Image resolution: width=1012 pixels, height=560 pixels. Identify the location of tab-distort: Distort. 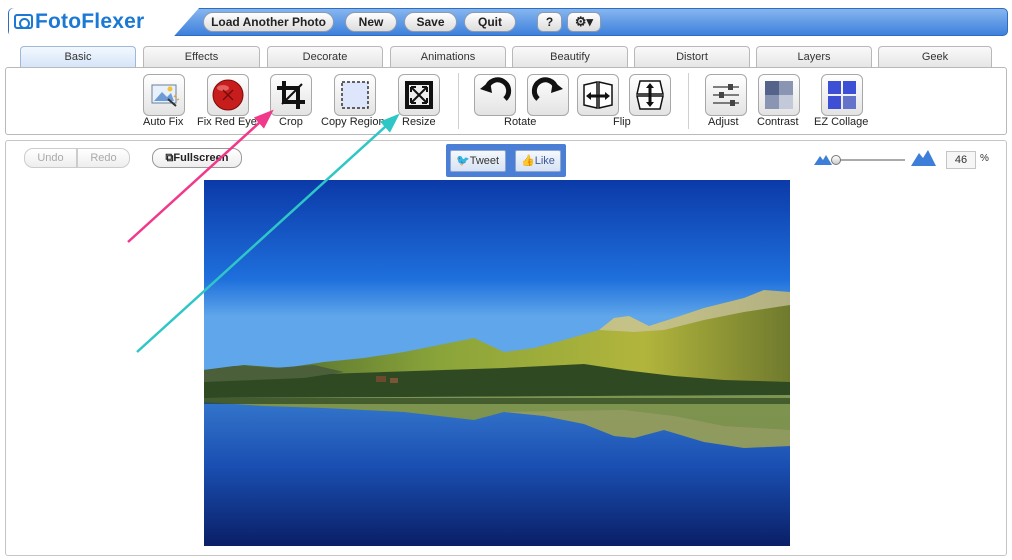
(692, 56).